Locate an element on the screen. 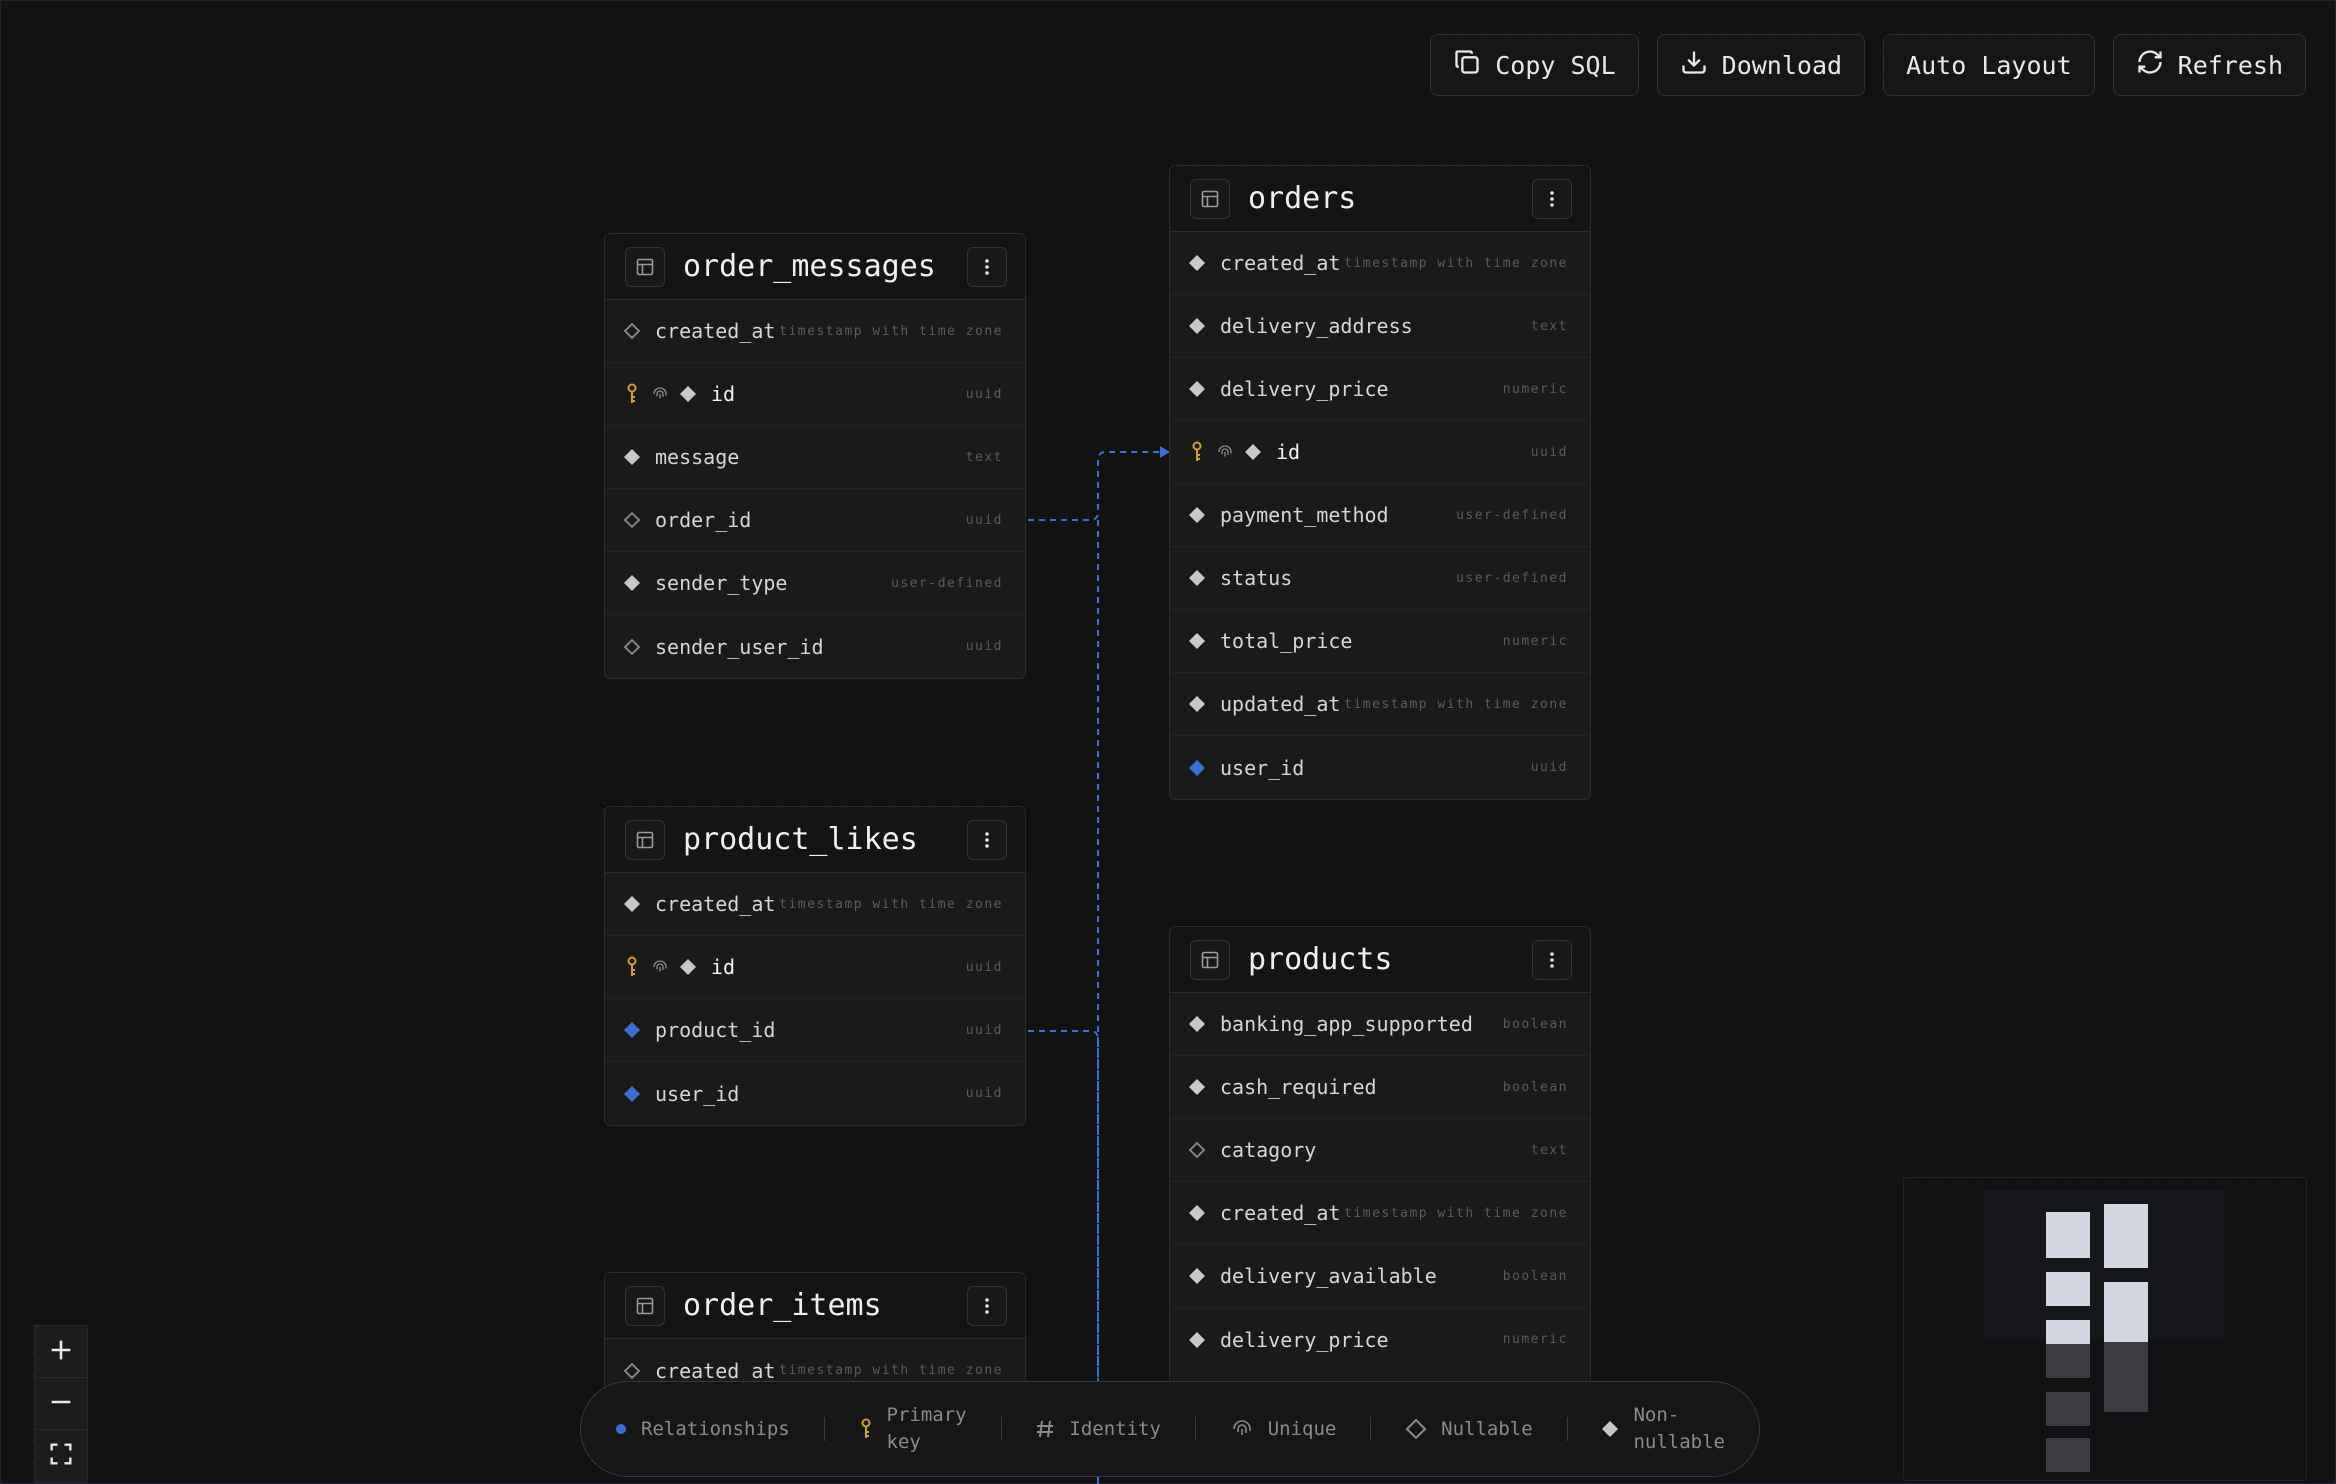 This screenshot has width=2336, height=1484. legend-primary-key: Primary key is located at coordinates (913, 1429).